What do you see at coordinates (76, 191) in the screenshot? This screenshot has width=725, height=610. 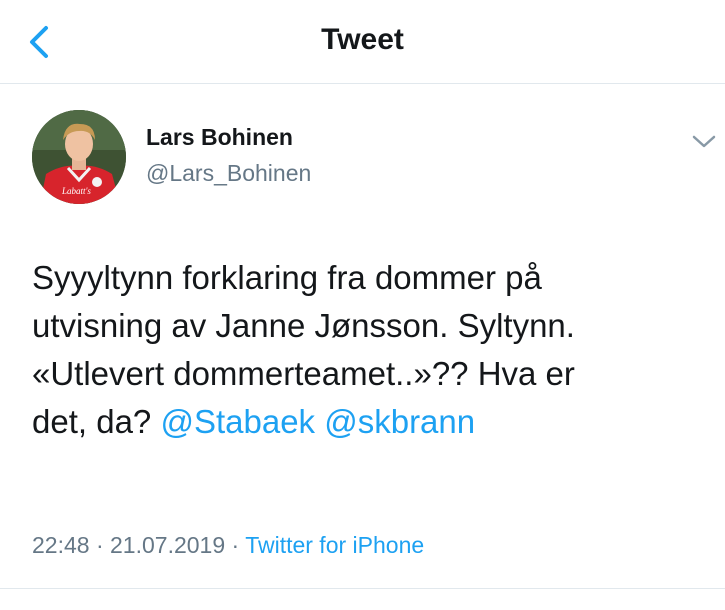 I see `avatar-jersey-text: Labatt's` at bounding box center [76, 191].